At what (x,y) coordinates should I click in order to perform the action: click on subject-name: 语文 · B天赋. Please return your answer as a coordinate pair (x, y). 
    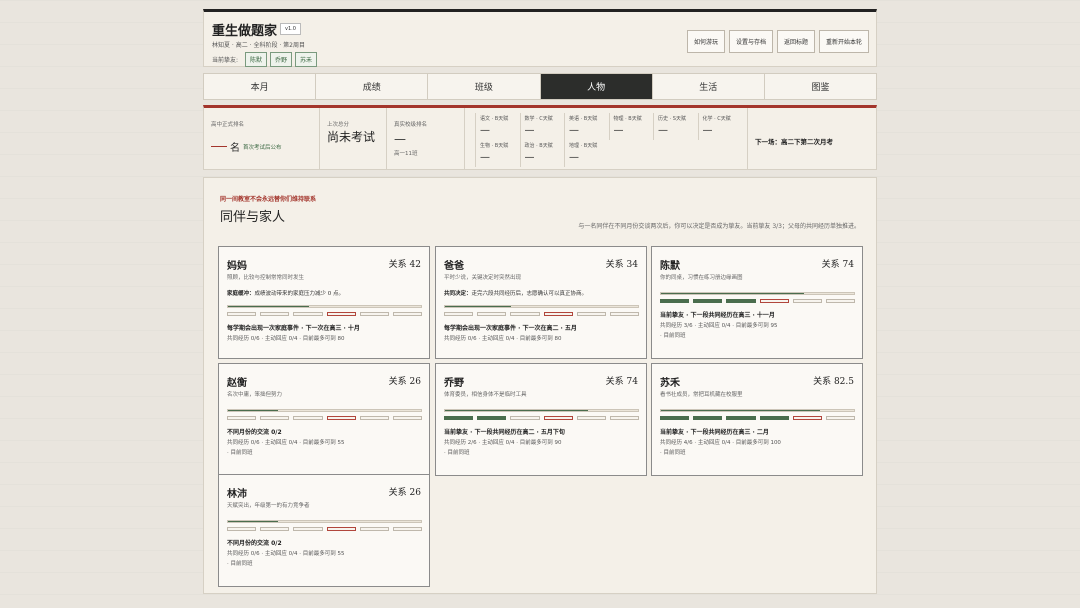
    Looking at the image, I should click on (494, 119).